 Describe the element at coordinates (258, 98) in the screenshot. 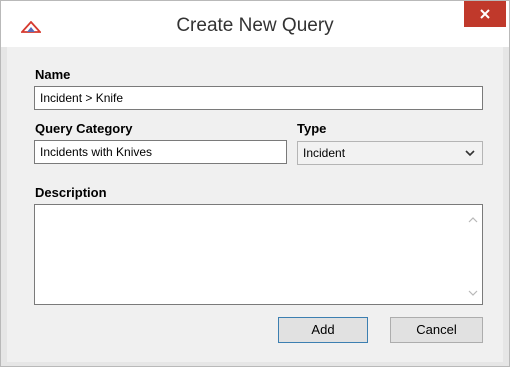

I see `name-input: Incident > Knife` at that location.